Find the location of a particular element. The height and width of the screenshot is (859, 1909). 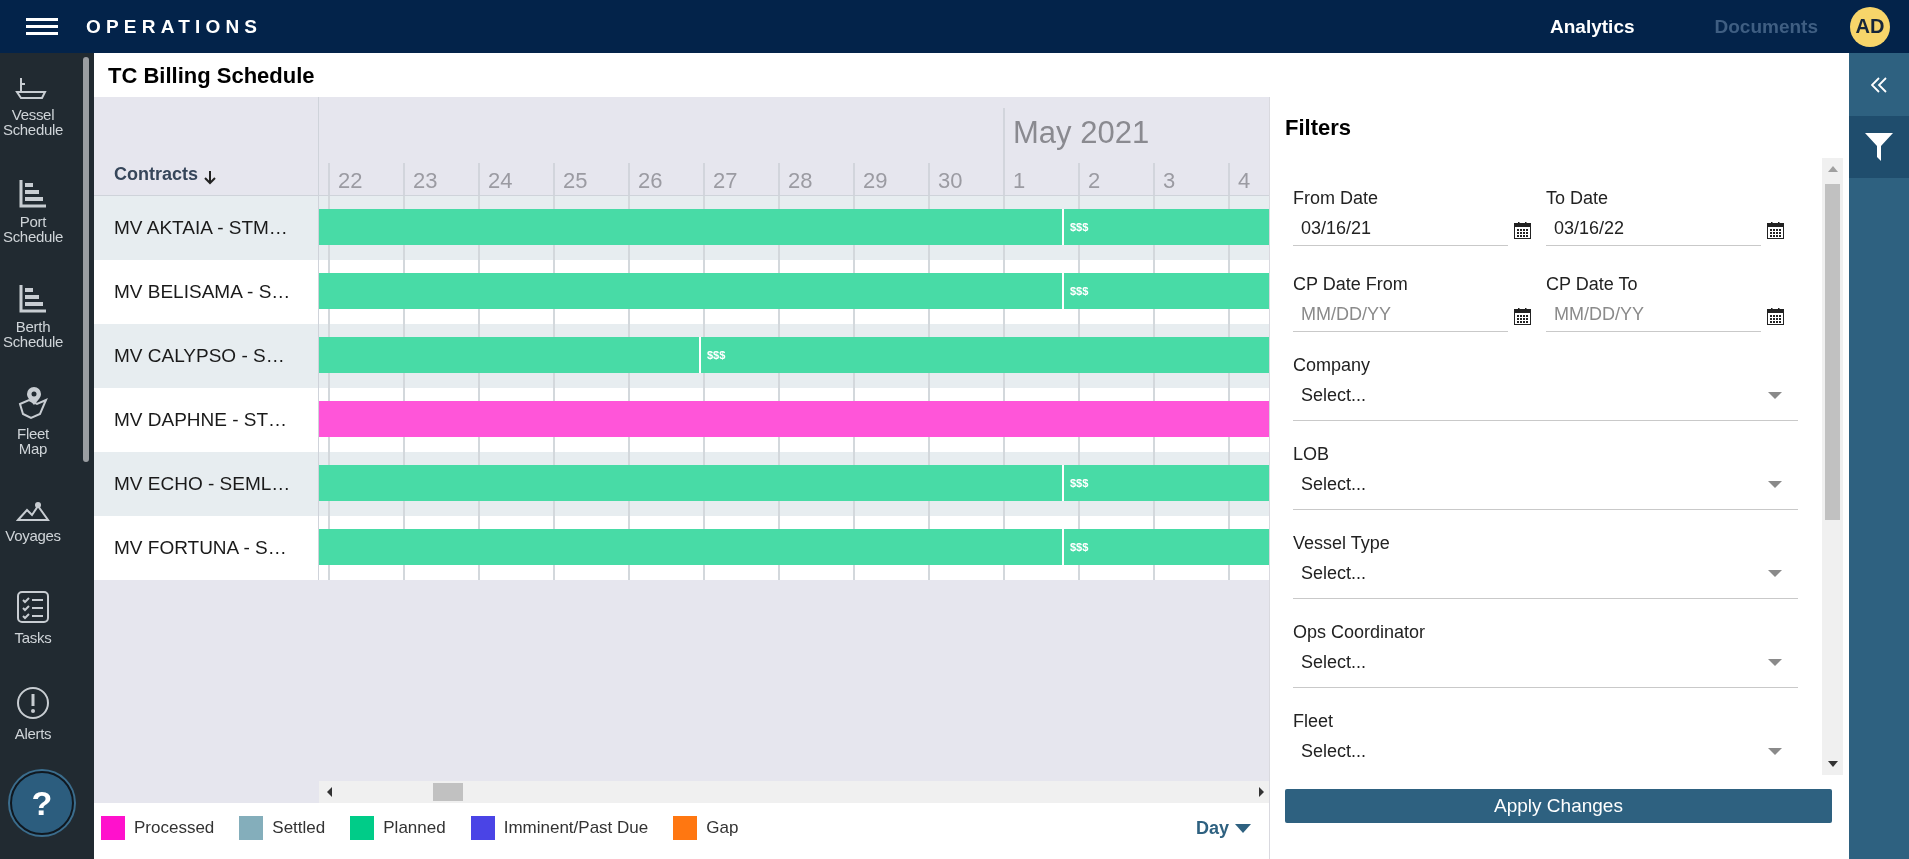

day-label: 26 is located at coordinates (650, 181).